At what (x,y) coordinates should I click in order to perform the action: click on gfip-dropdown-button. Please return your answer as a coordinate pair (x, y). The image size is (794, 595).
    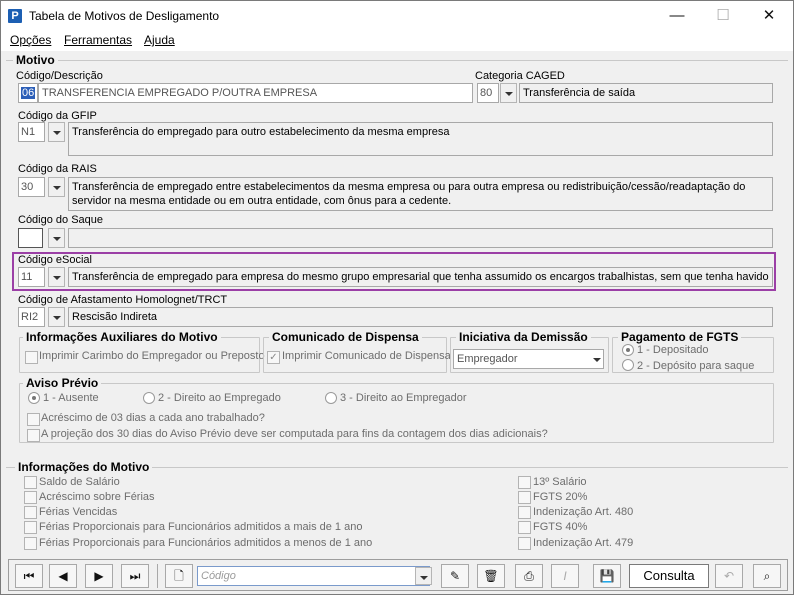
    Looking at the image, I should click on (56, 132).